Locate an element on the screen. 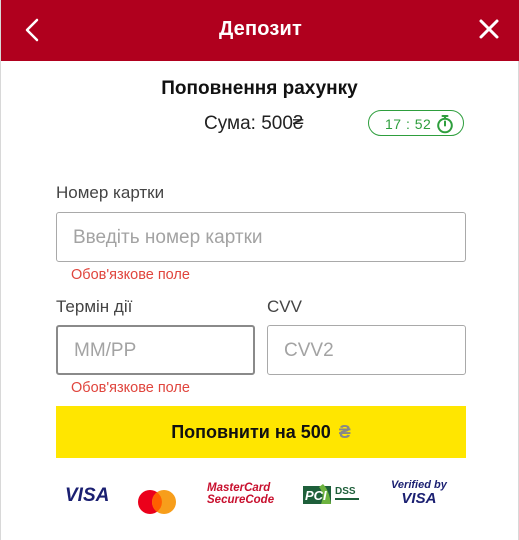  expiry-input is located at coordinates (158, 351).